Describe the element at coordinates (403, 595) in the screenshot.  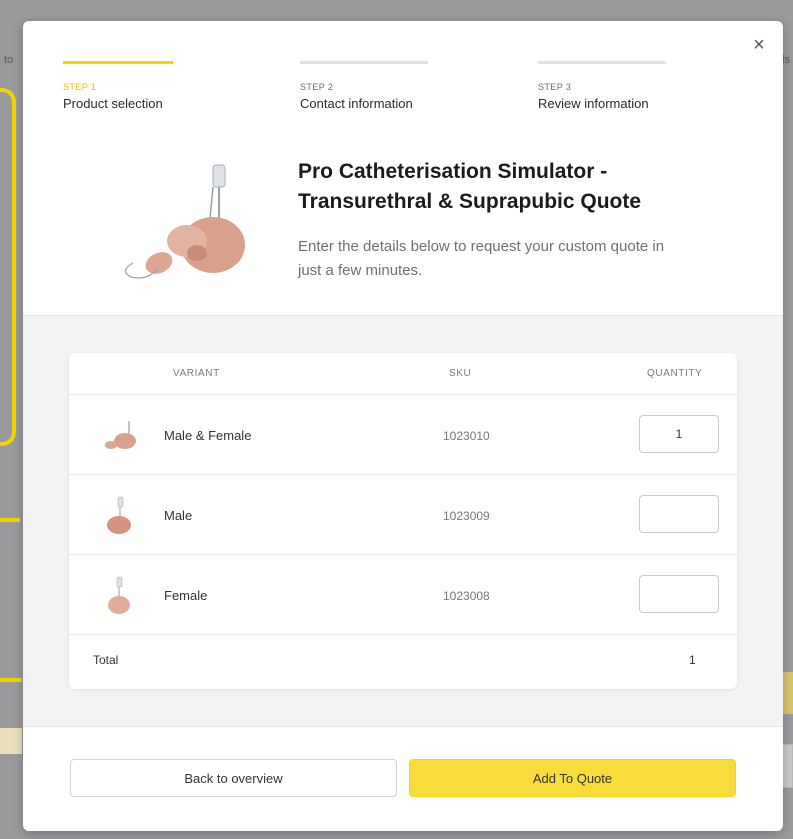
I see `table-row: Female 1023008` at that location.